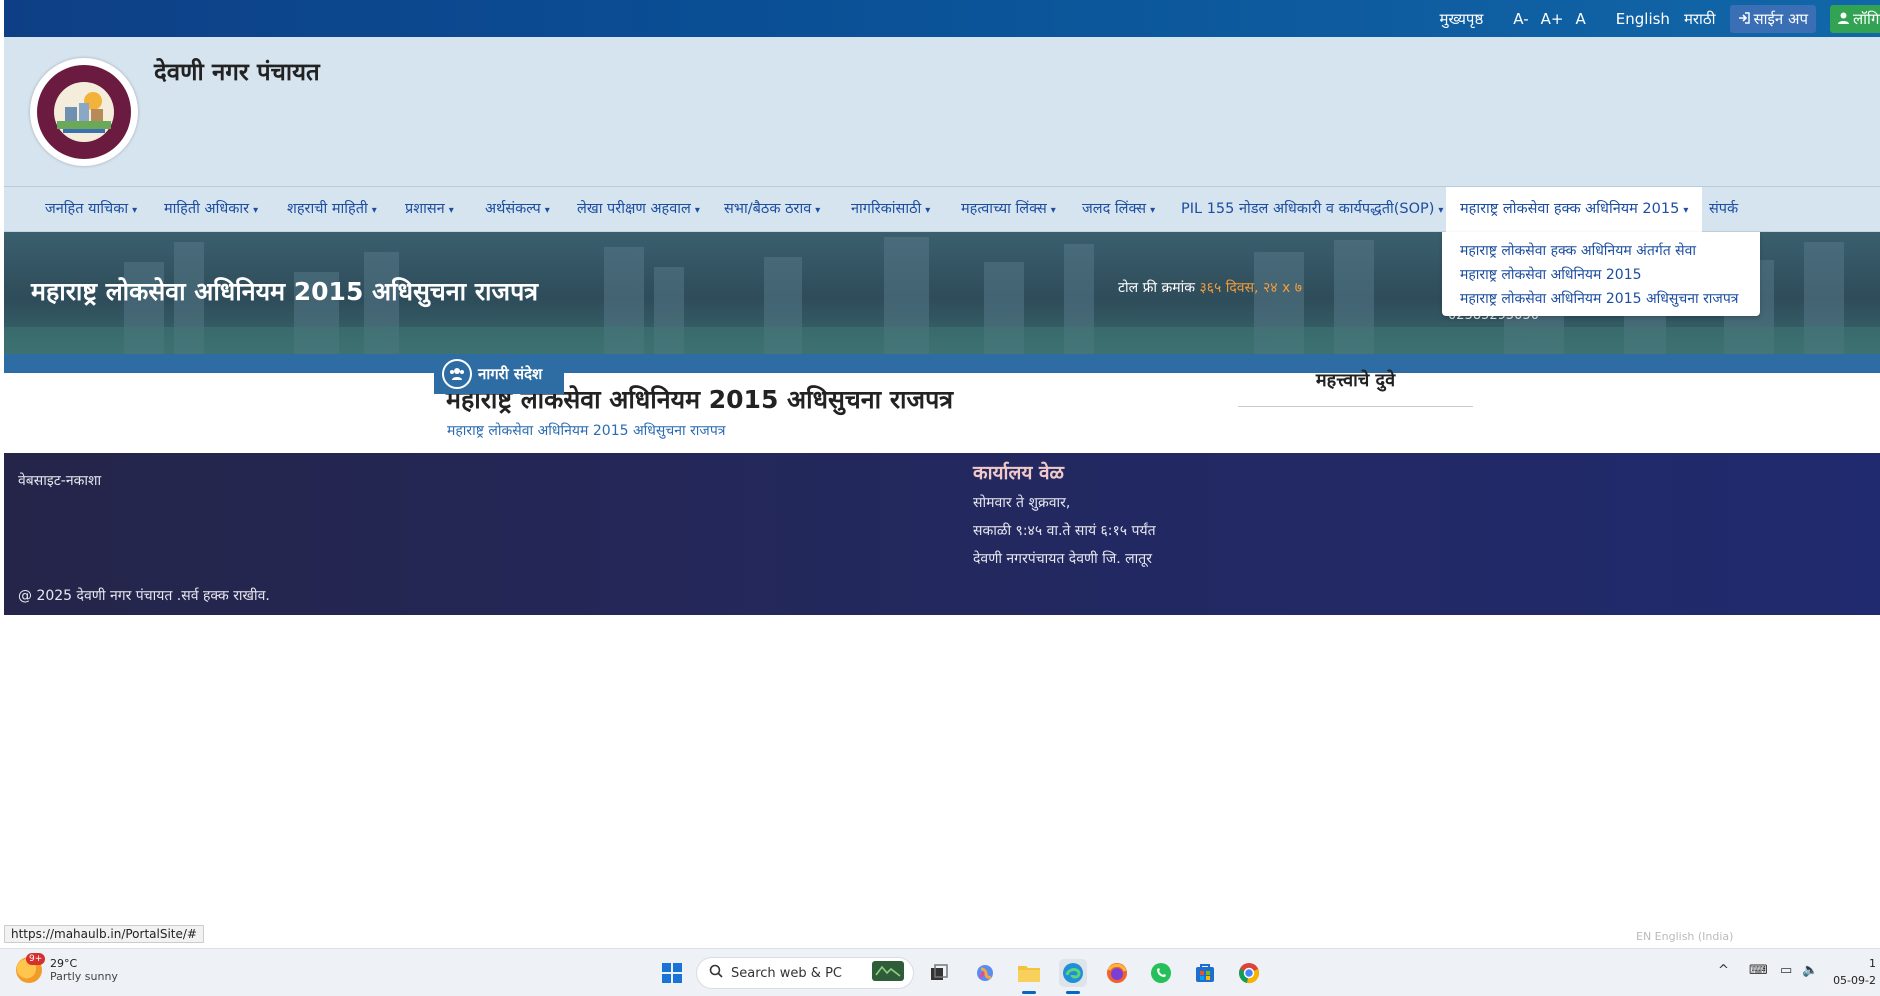  What do you see at coordinates (1810, 970) in the screenshot?
I see `volume-icon: 🔈` at bounding box center [1810, 970].